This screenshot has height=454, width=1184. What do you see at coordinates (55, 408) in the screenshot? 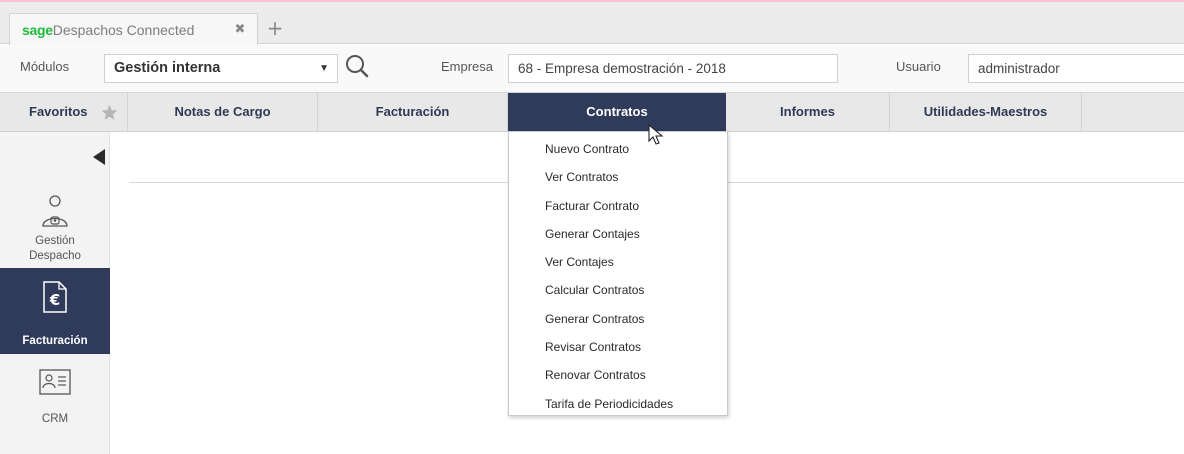
I see `sidebar-item-crm: CRM` at bounding box center [55, 408].